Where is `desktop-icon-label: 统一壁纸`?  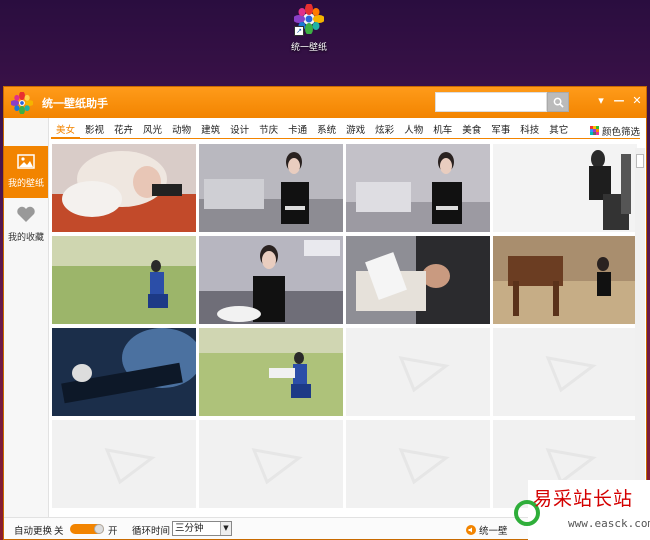 desktop-icon-label: 统一壁纸 is located at coordinates (308, 48).